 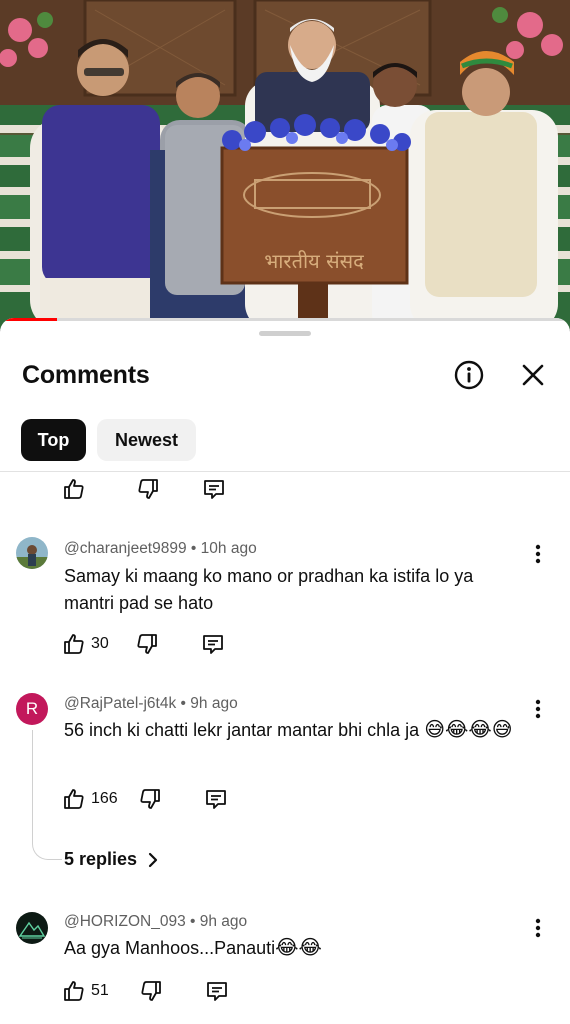 What do you see at coordinates (28, 319) in the screenshot?
I see `video-progress-fill` at bounding box center [28, 319].